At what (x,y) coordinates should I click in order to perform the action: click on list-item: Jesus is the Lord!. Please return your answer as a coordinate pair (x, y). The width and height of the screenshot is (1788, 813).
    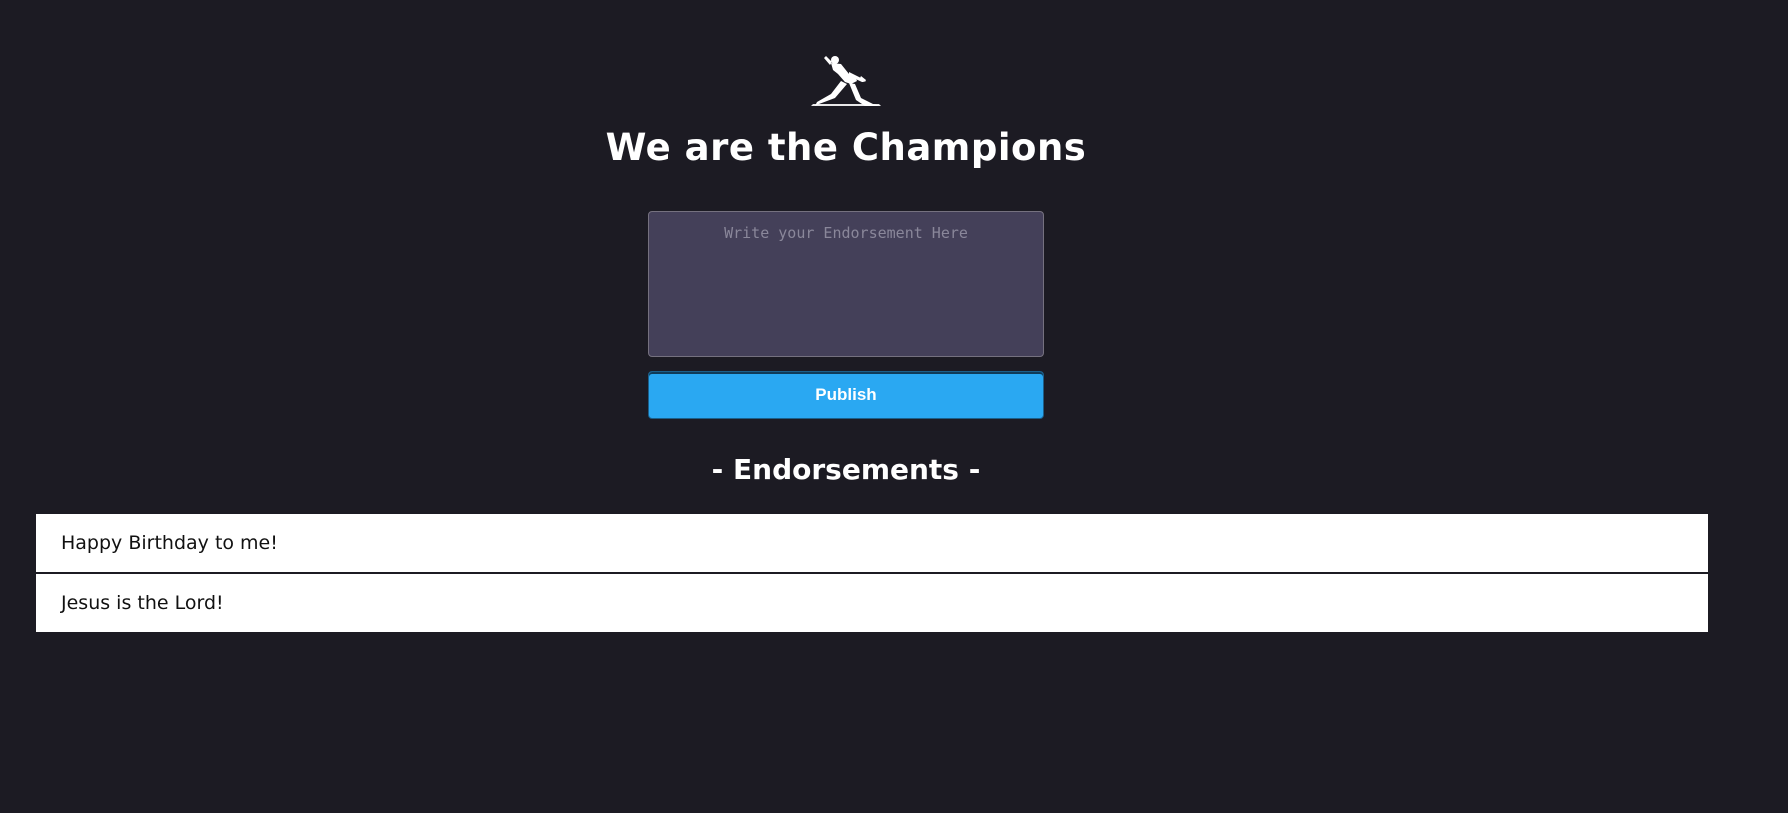
    Looking at the image, I should click on (872, 603).